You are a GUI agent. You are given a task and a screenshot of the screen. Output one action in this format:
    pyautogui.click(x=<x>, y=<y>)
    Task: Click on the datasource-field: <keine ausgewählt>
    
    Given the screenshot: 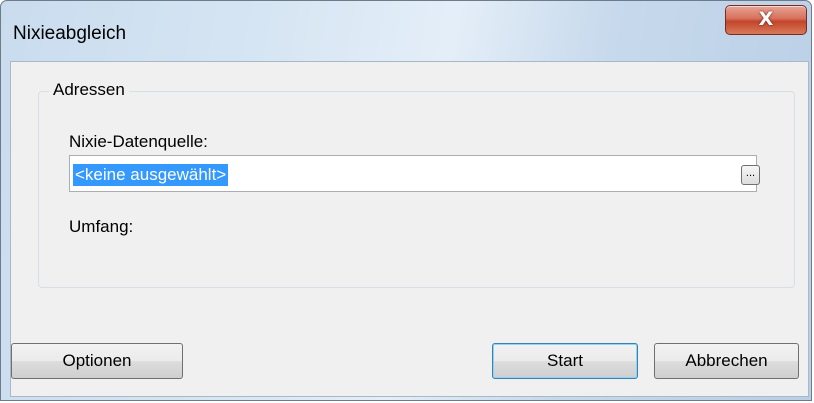 What is the action you would take?
    pyautogui.click(x=413, y=173)
    